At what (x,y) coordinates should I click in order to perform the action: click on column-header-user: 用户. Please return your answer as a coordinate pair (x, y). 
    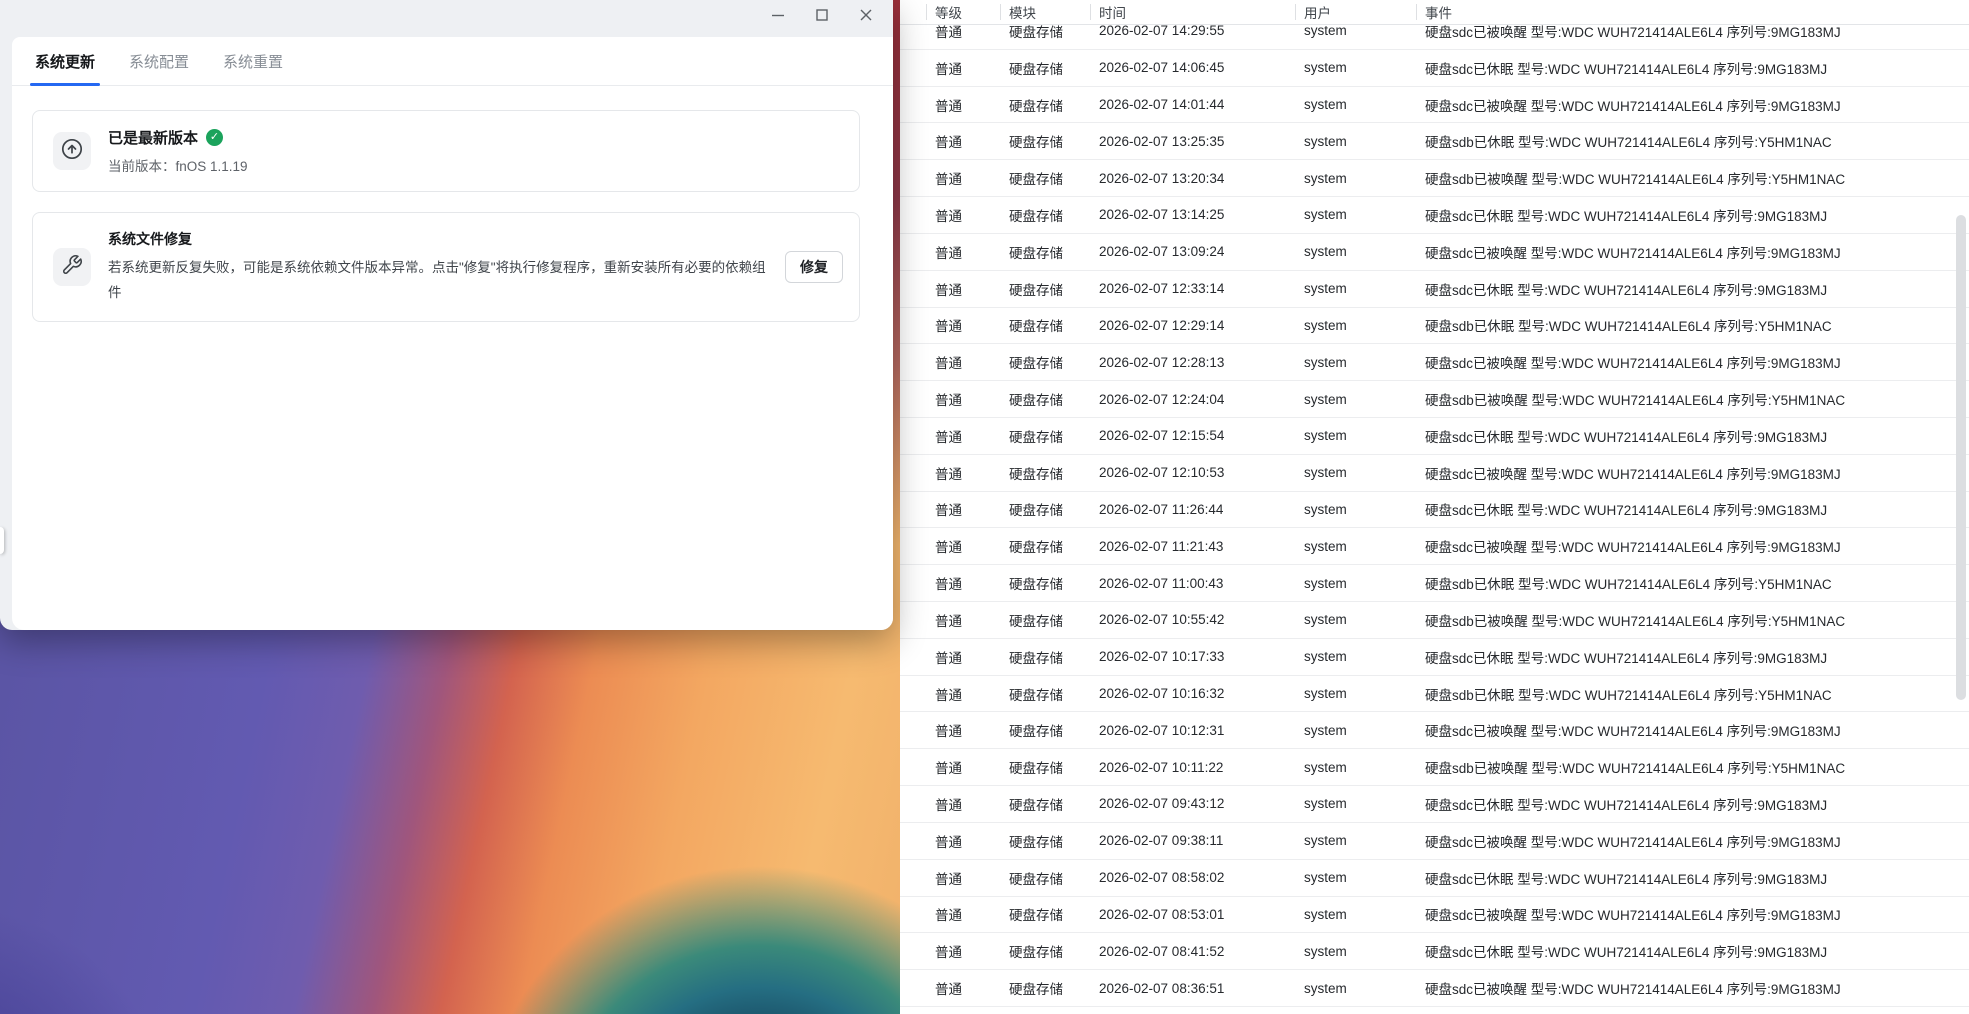
    Looking at the image, I should click on (1355, 12).